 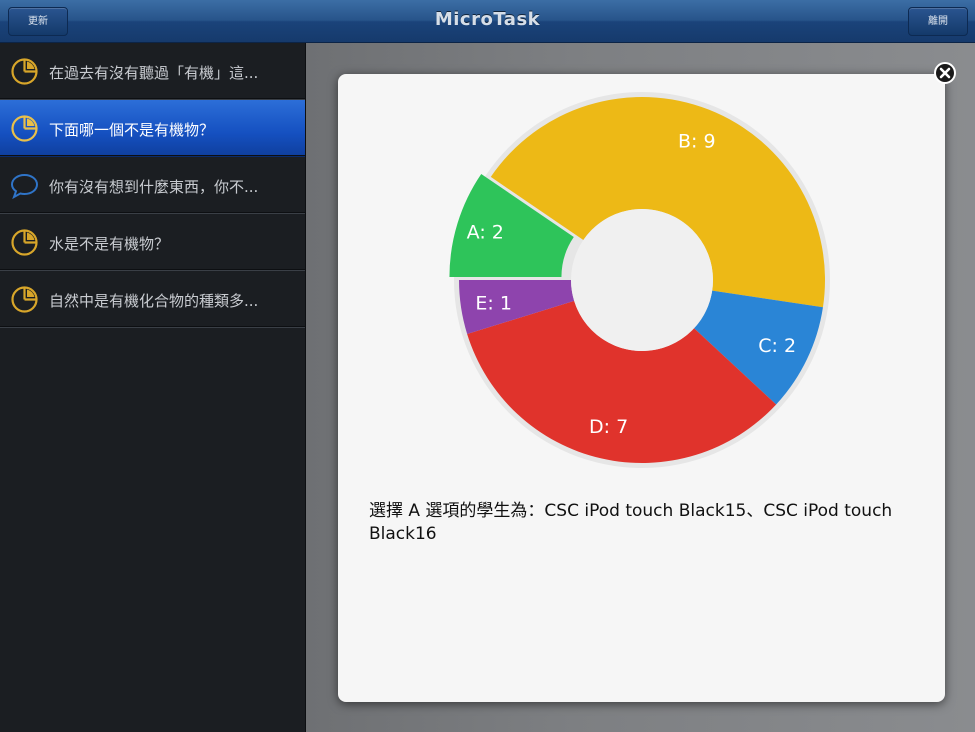 I want to click on slice-label-c: C: 2, so click(x=777, y=346).